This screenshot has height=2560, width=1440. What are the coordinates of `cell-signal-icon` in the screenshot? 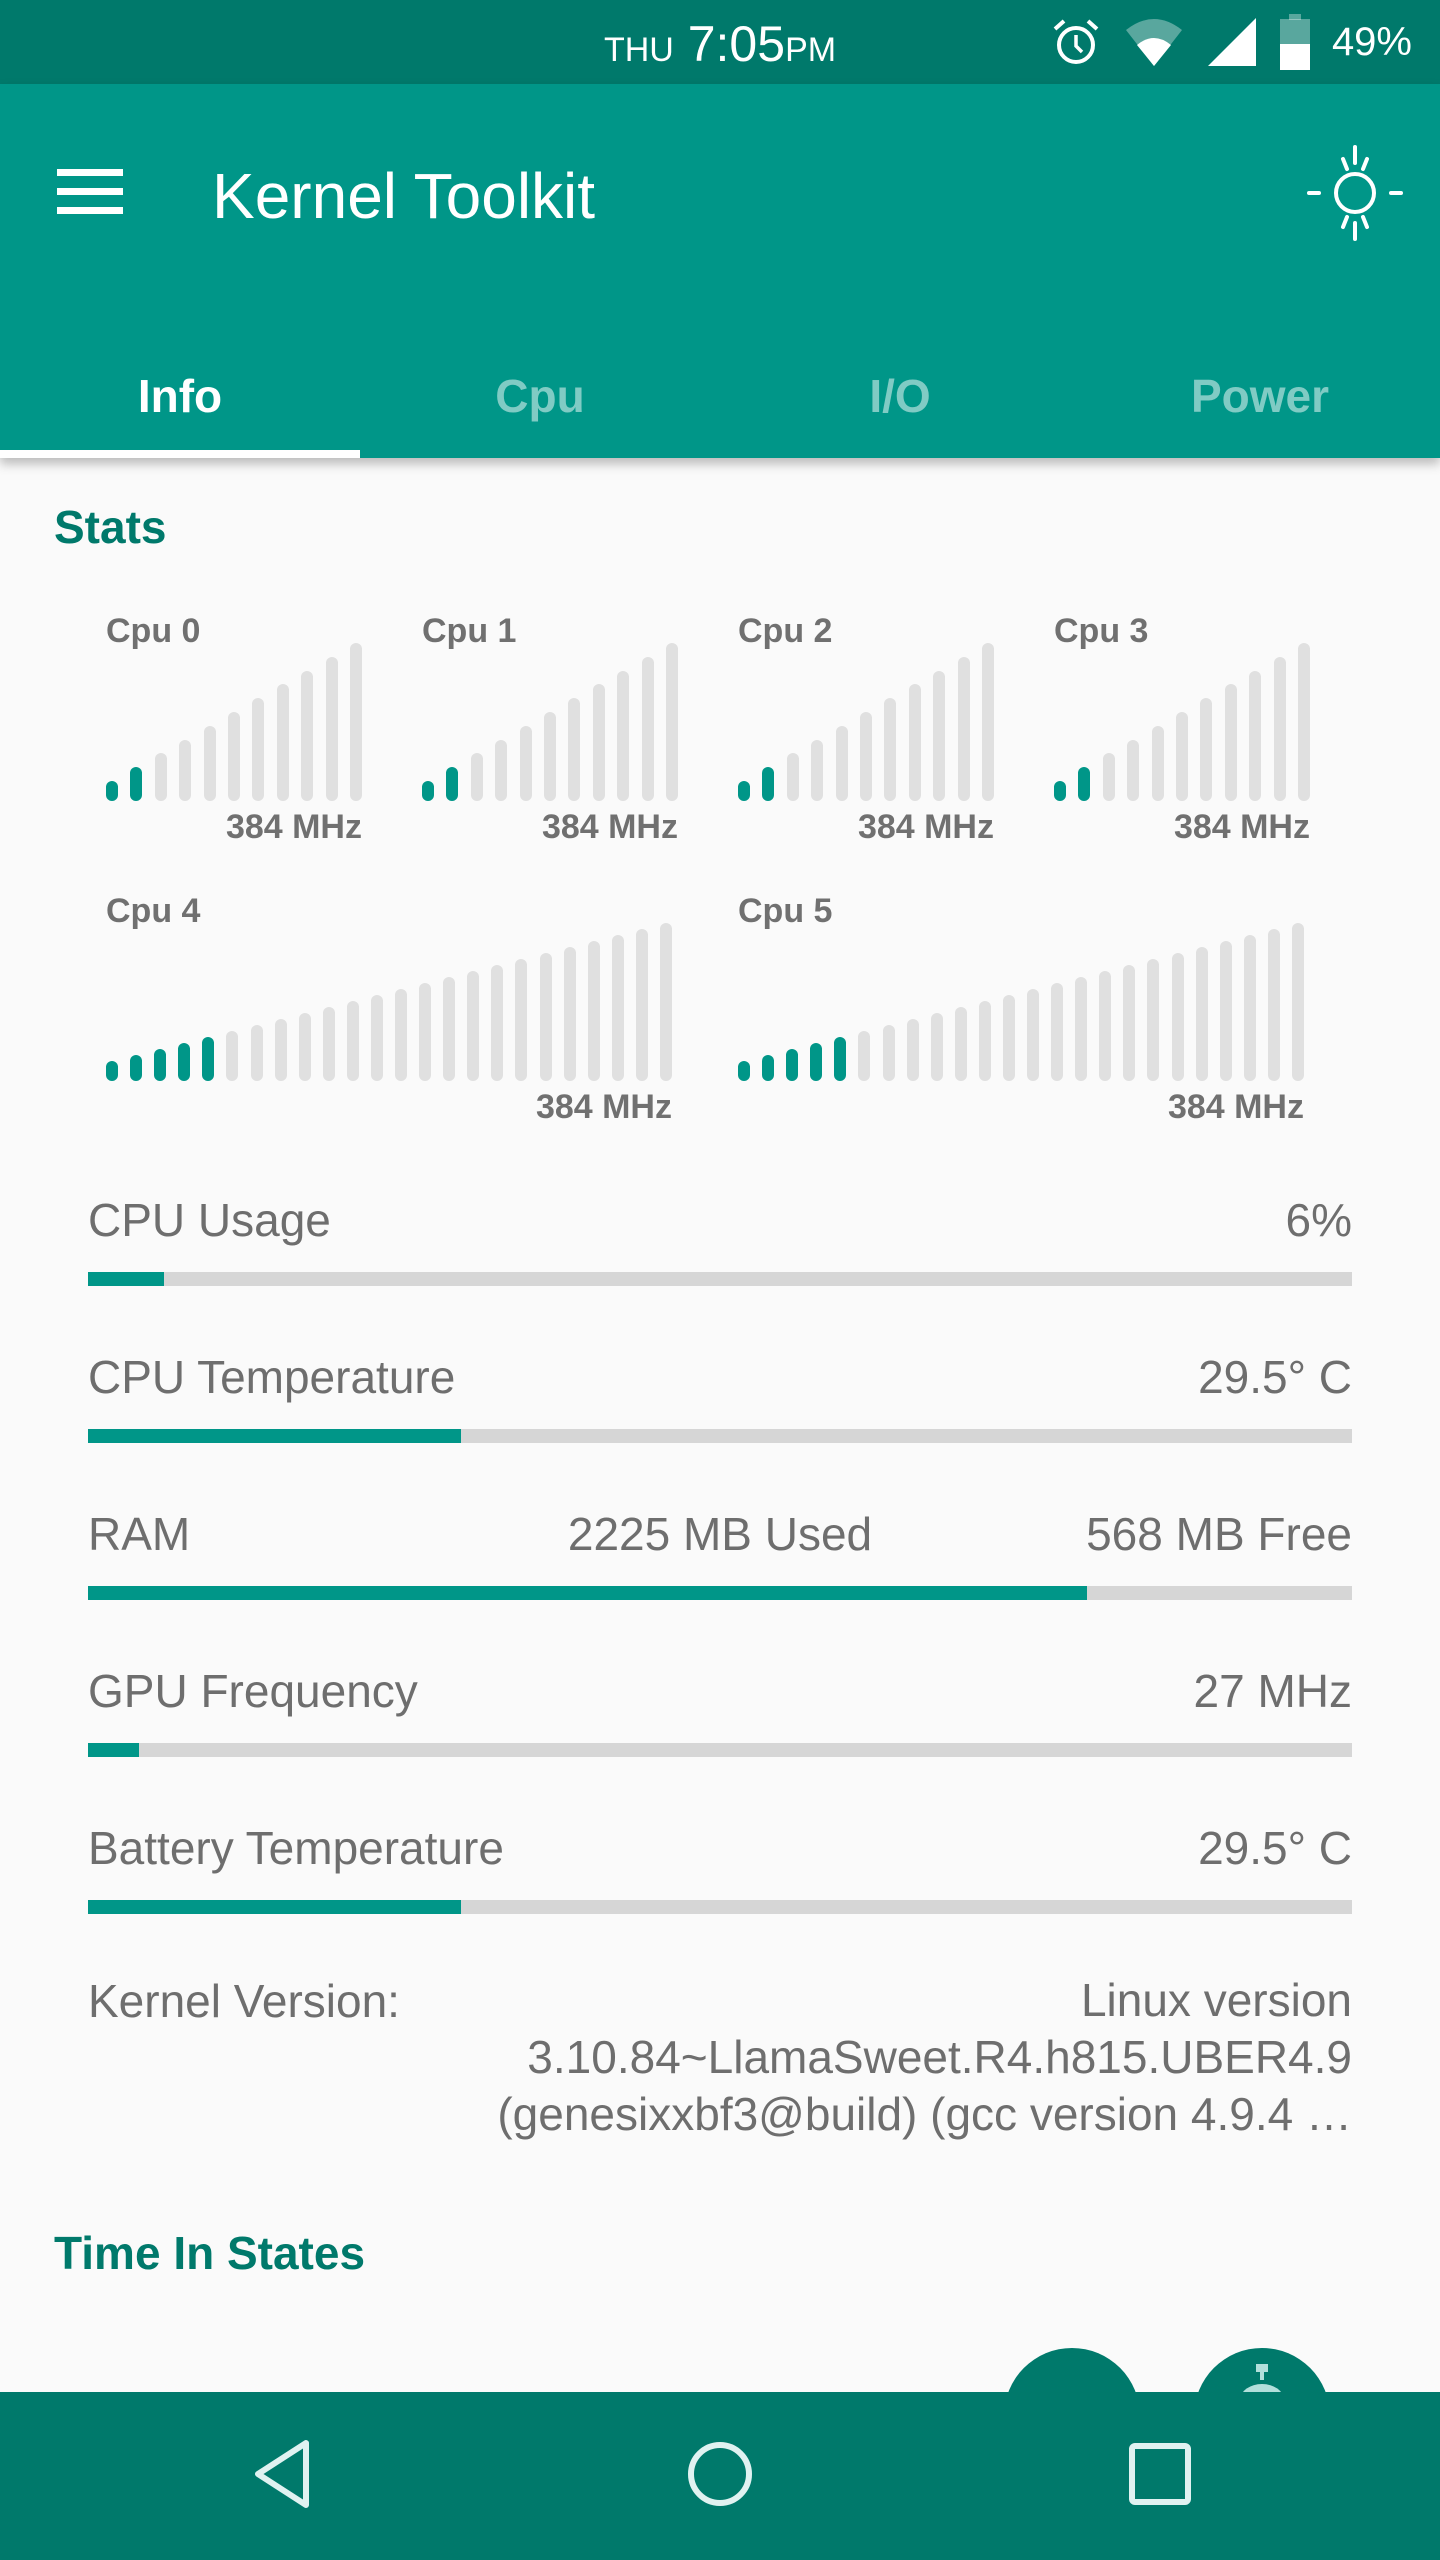 It's located at (1232, 42).